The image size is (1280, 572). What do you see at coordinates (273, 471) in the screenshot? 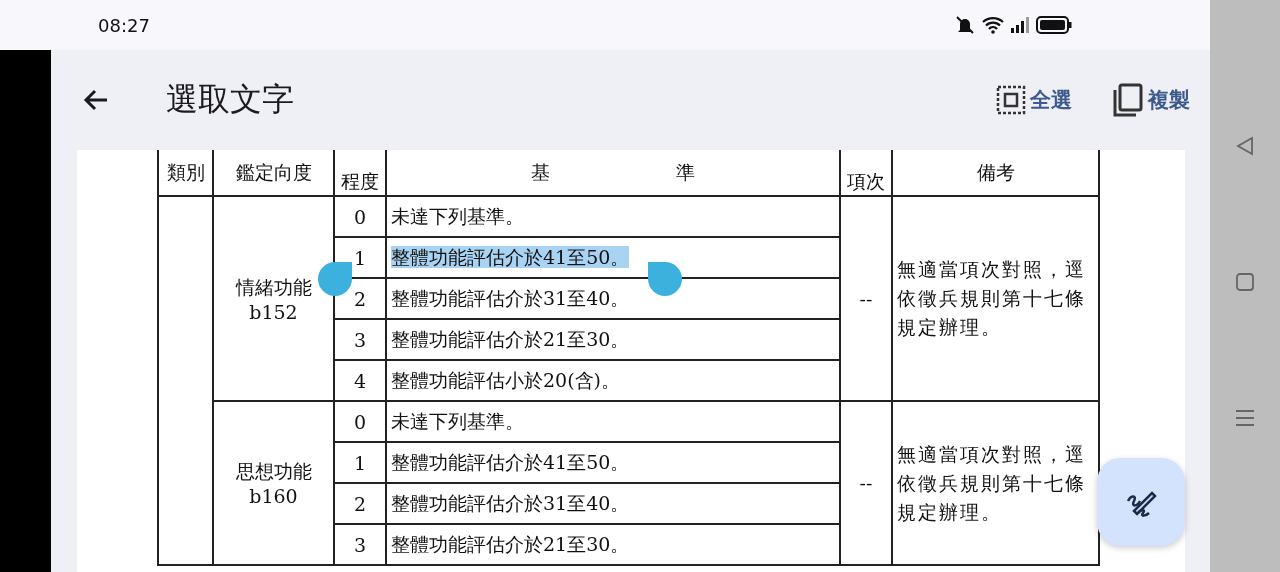
I see `dimension-name: 思想功能` at bounding box center [273, 471].